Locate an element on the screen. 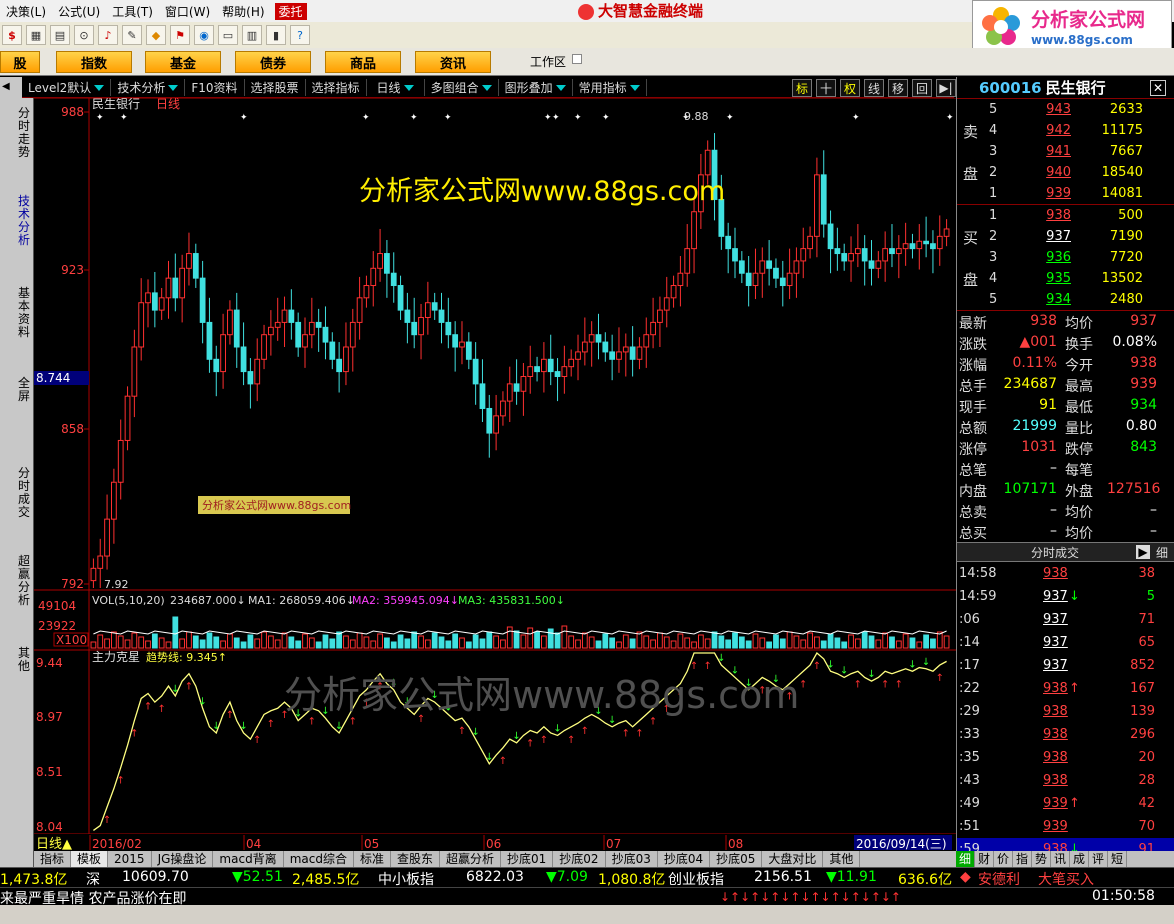  alert-stock: 安德利 is located at coordinates (999, 879).